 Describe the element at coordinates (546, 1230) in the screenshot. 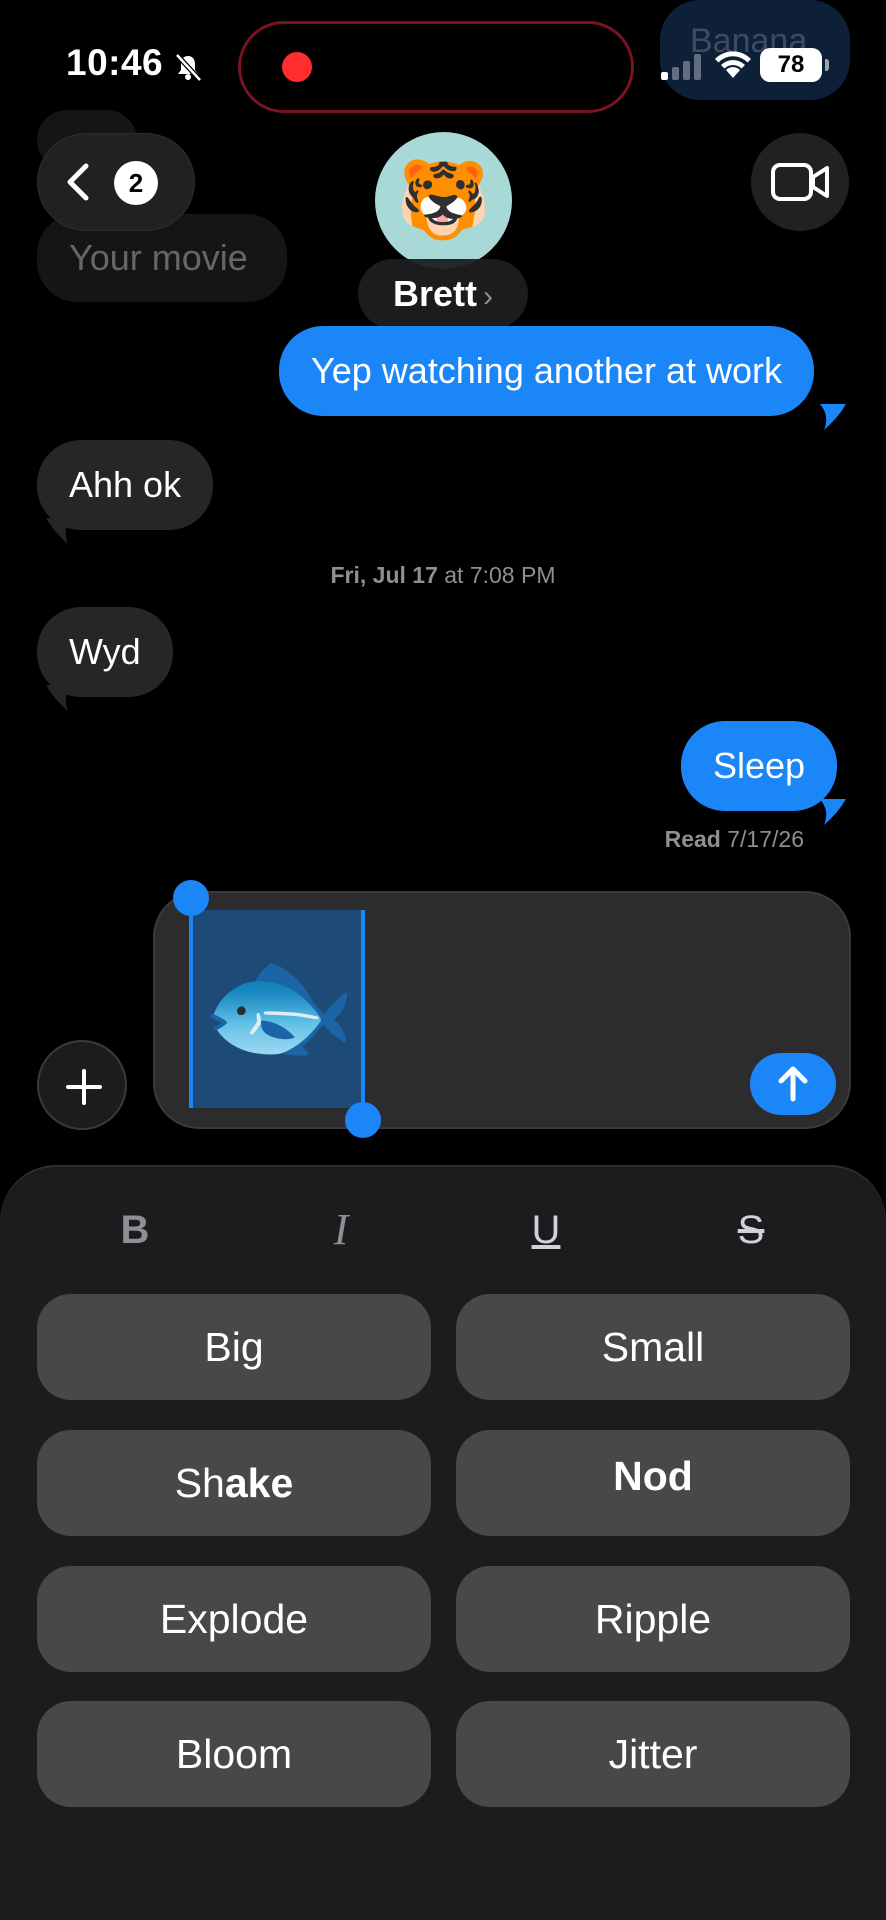

I see `underline-format-button: U` at that location.